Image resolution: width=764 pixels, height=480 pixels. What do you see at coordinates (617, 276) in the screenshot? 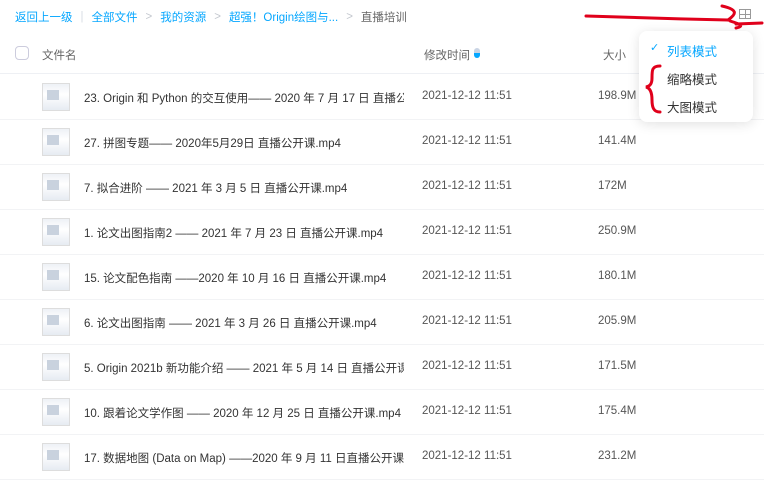
I see `file-size: 180.1M` at bounding box center [617, 276].